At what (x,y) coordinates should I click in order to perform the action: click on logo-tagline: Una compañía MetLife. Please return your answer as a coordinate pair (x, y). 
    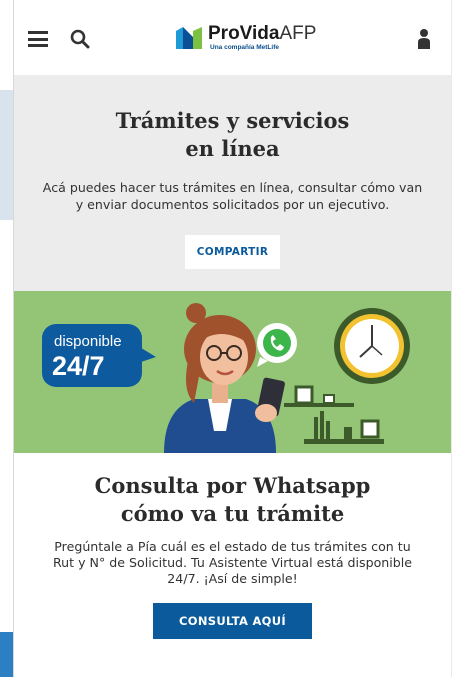
    Looking at the image, I should click on (244, 47).